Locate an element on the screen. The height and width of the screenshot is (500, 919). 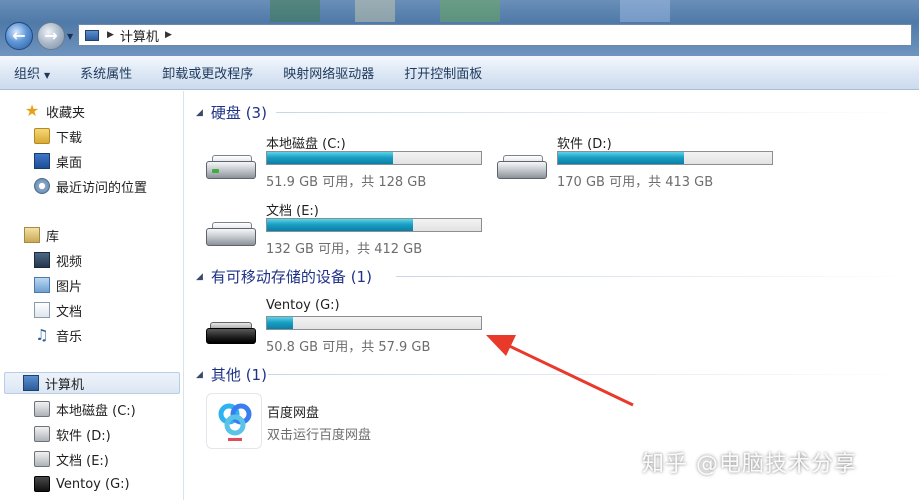
annotation-arrow-shaft is located at coordinates (568, 374).